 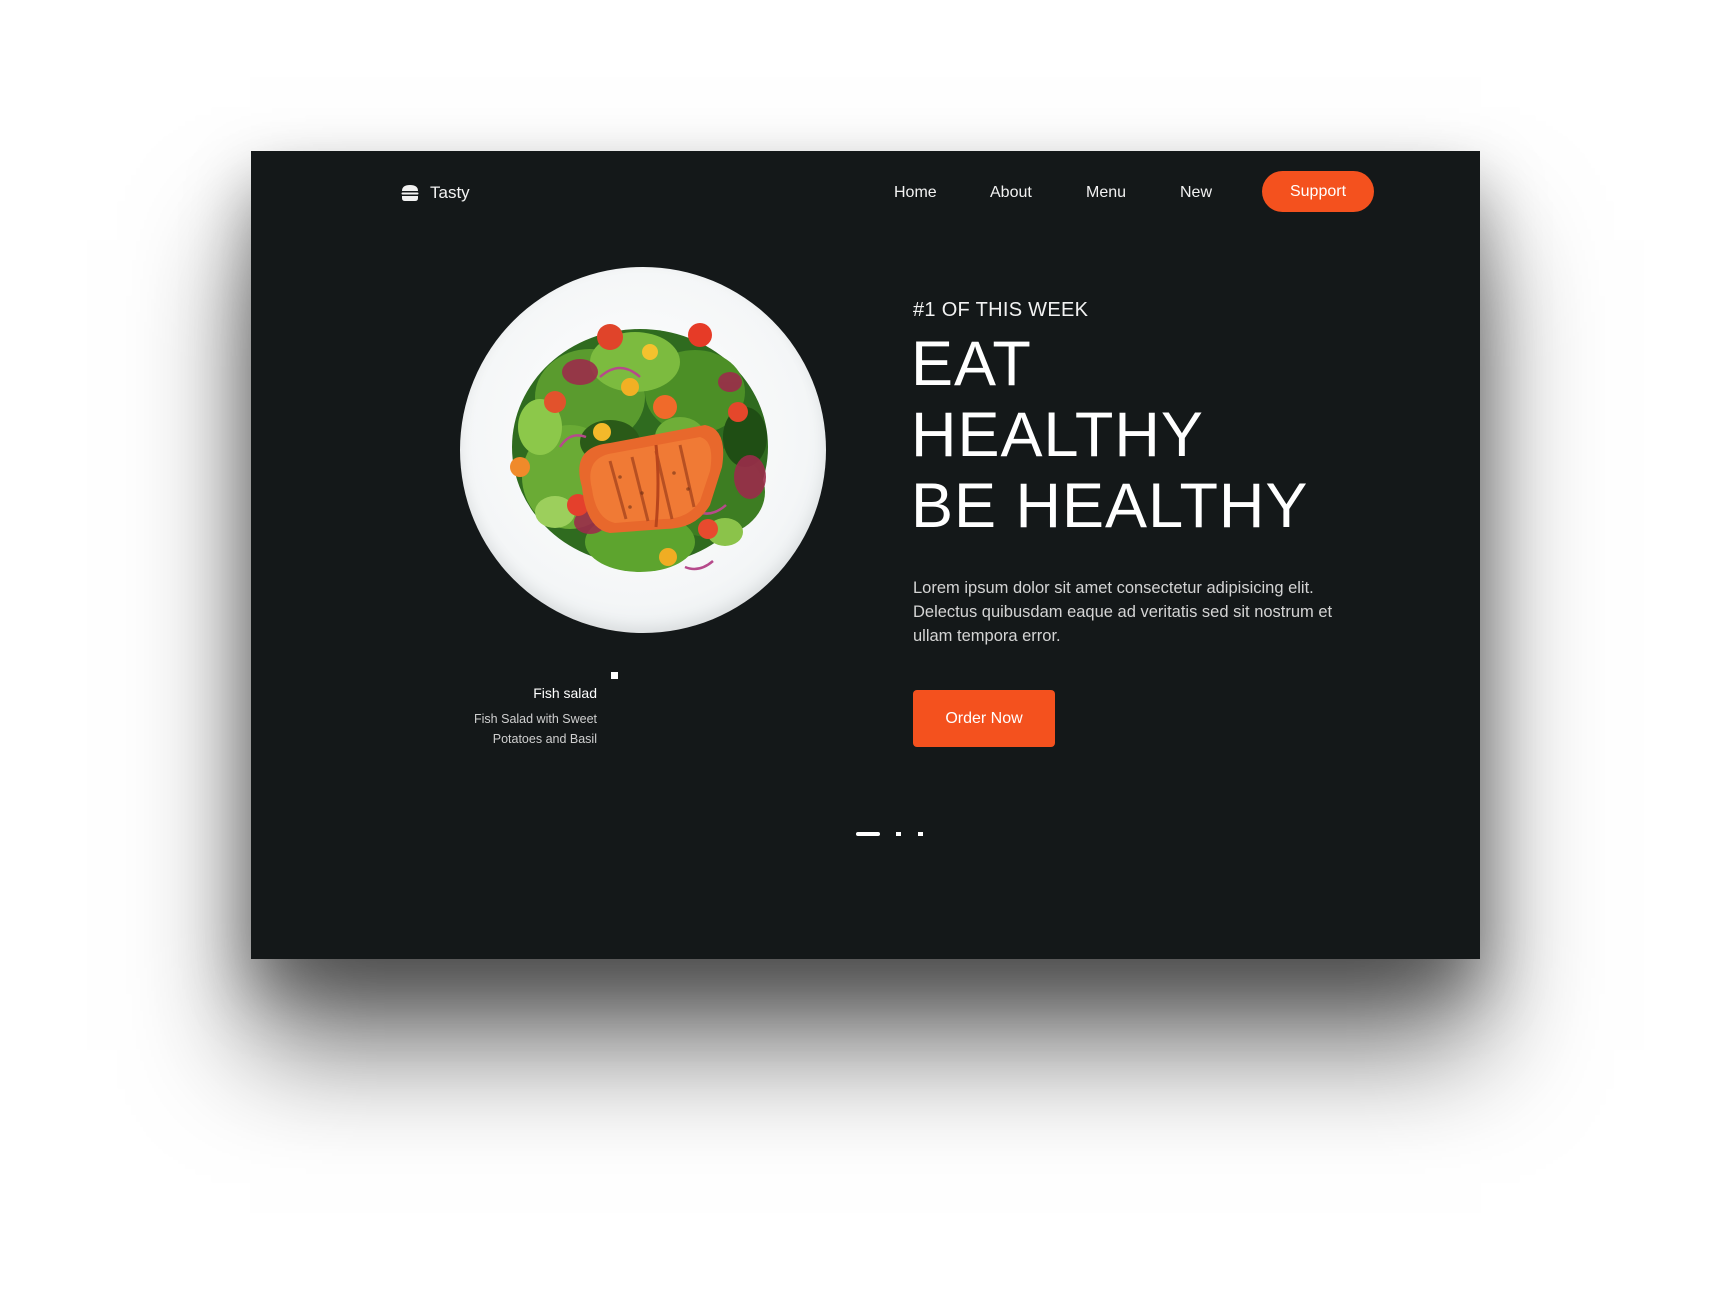 I want to click on headline-line: HEALTHY, so click(x=1057, y=435).